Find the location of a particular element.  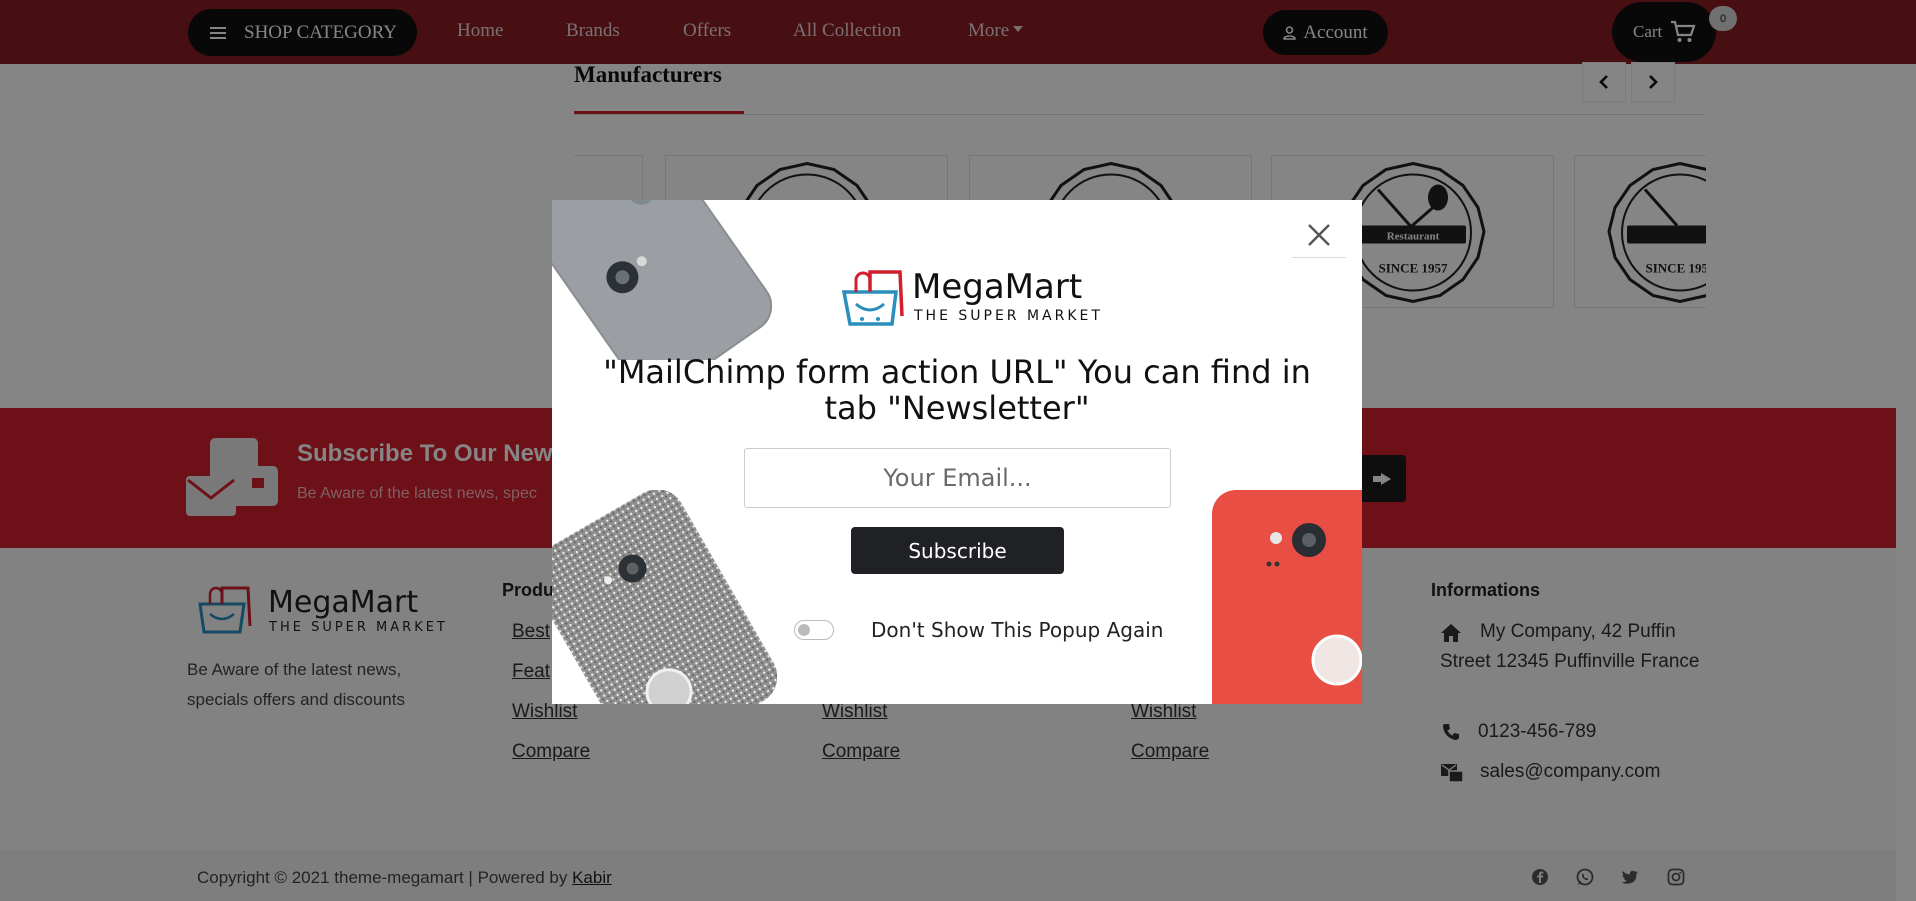

popup-logo: MegaMart THE SUPER MARKET is located at coordinates (973, 299).